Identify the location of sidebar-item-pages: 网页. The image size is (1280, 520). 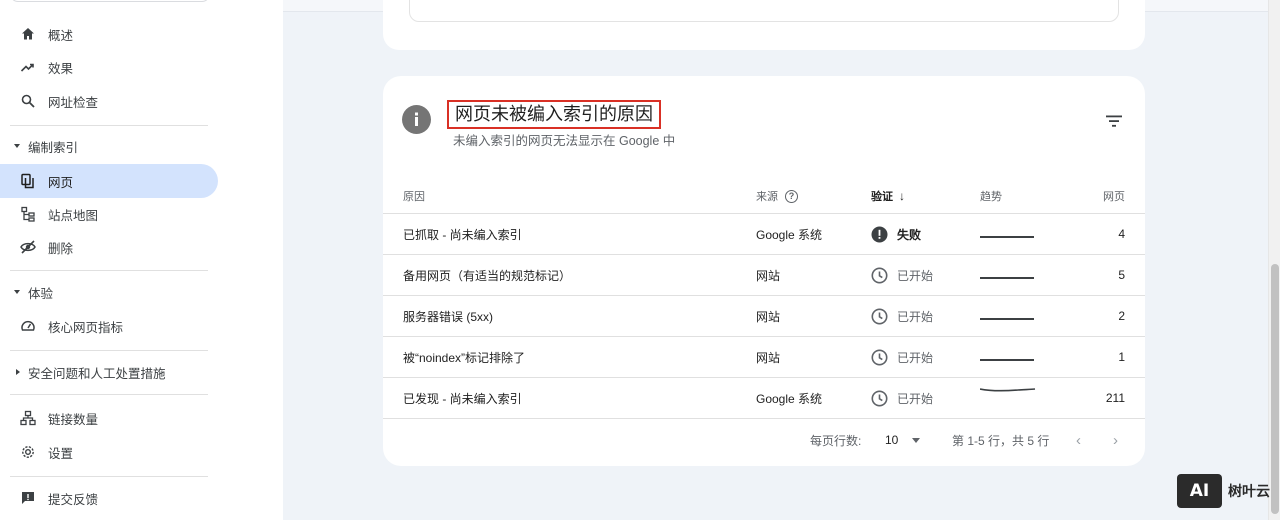
(109, 181).